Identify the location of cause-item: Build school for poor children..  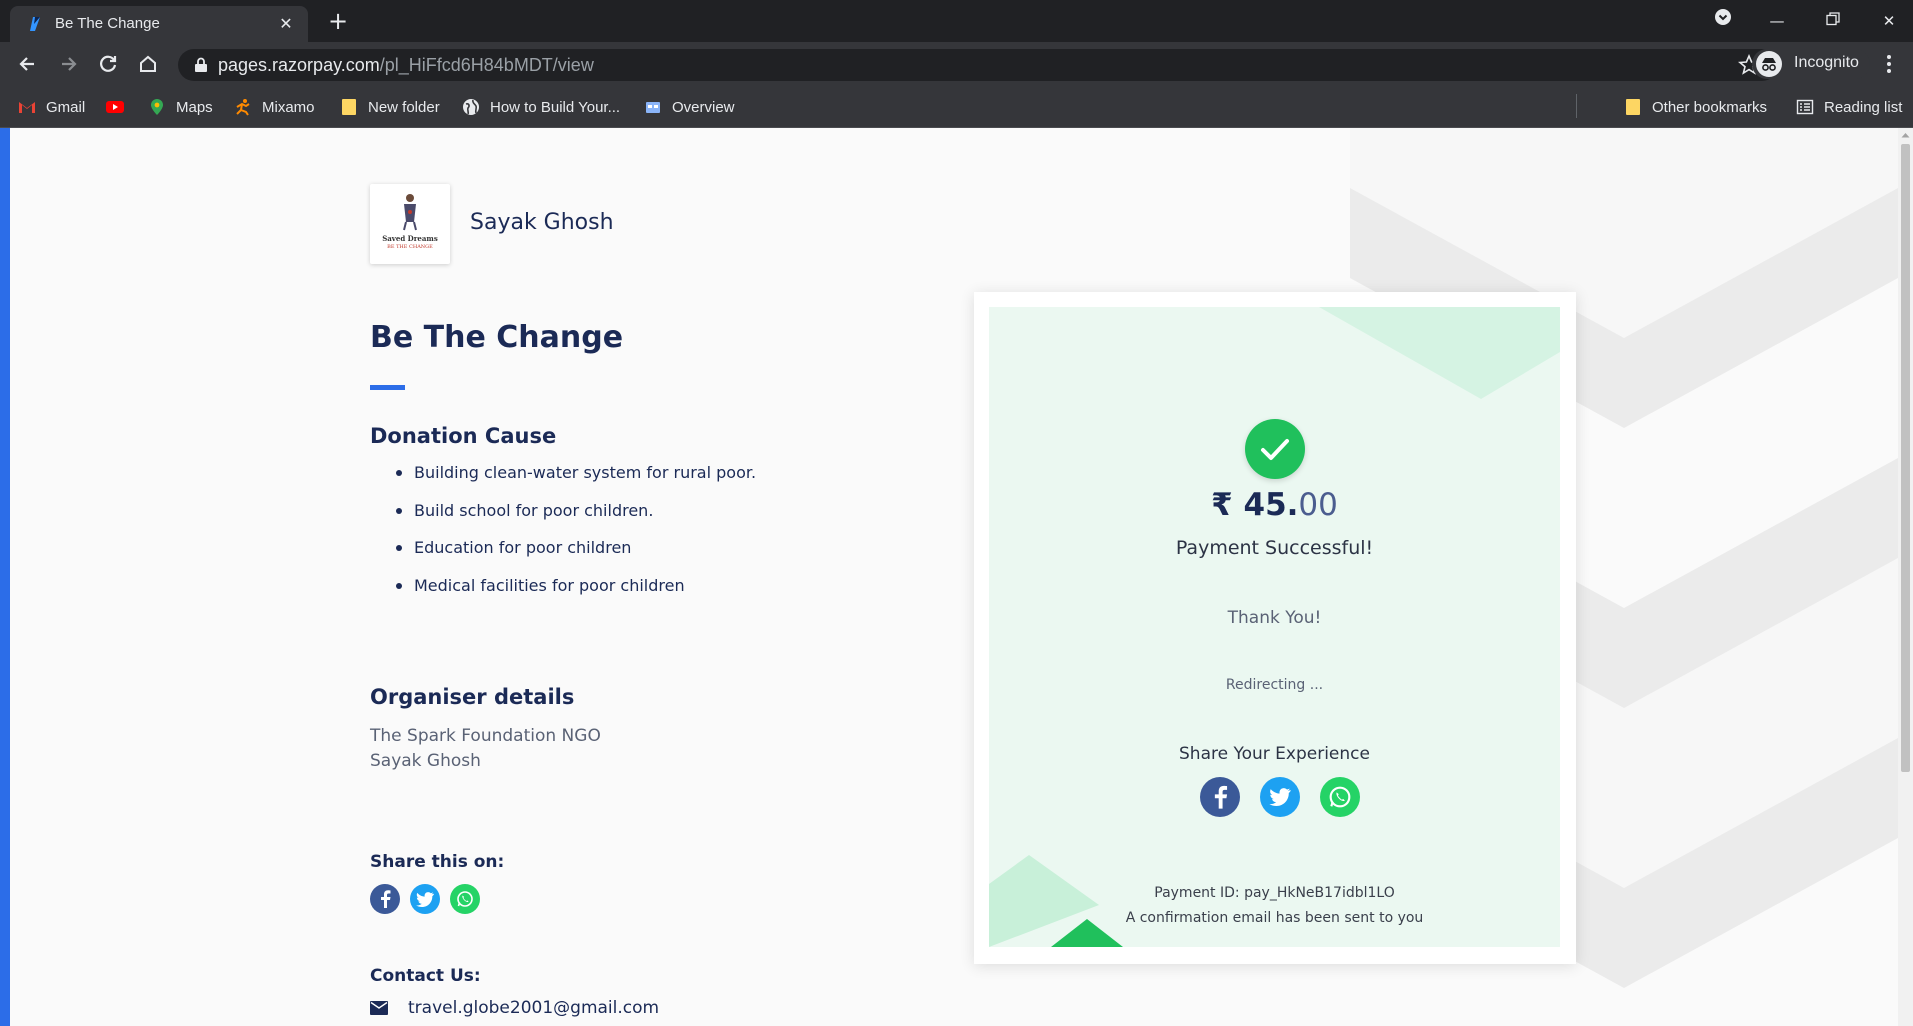
(576, 519).